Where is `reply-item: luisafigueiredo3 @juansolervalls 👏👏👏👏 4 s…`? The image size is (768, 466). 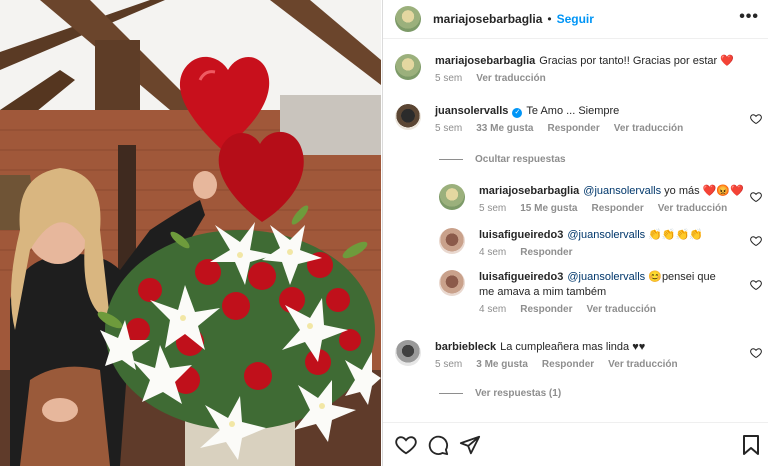
reply-item: luisafigueiredo3 @juansolervalls 👏👏👏👏 4 s… is located at coordinates (594, 243).